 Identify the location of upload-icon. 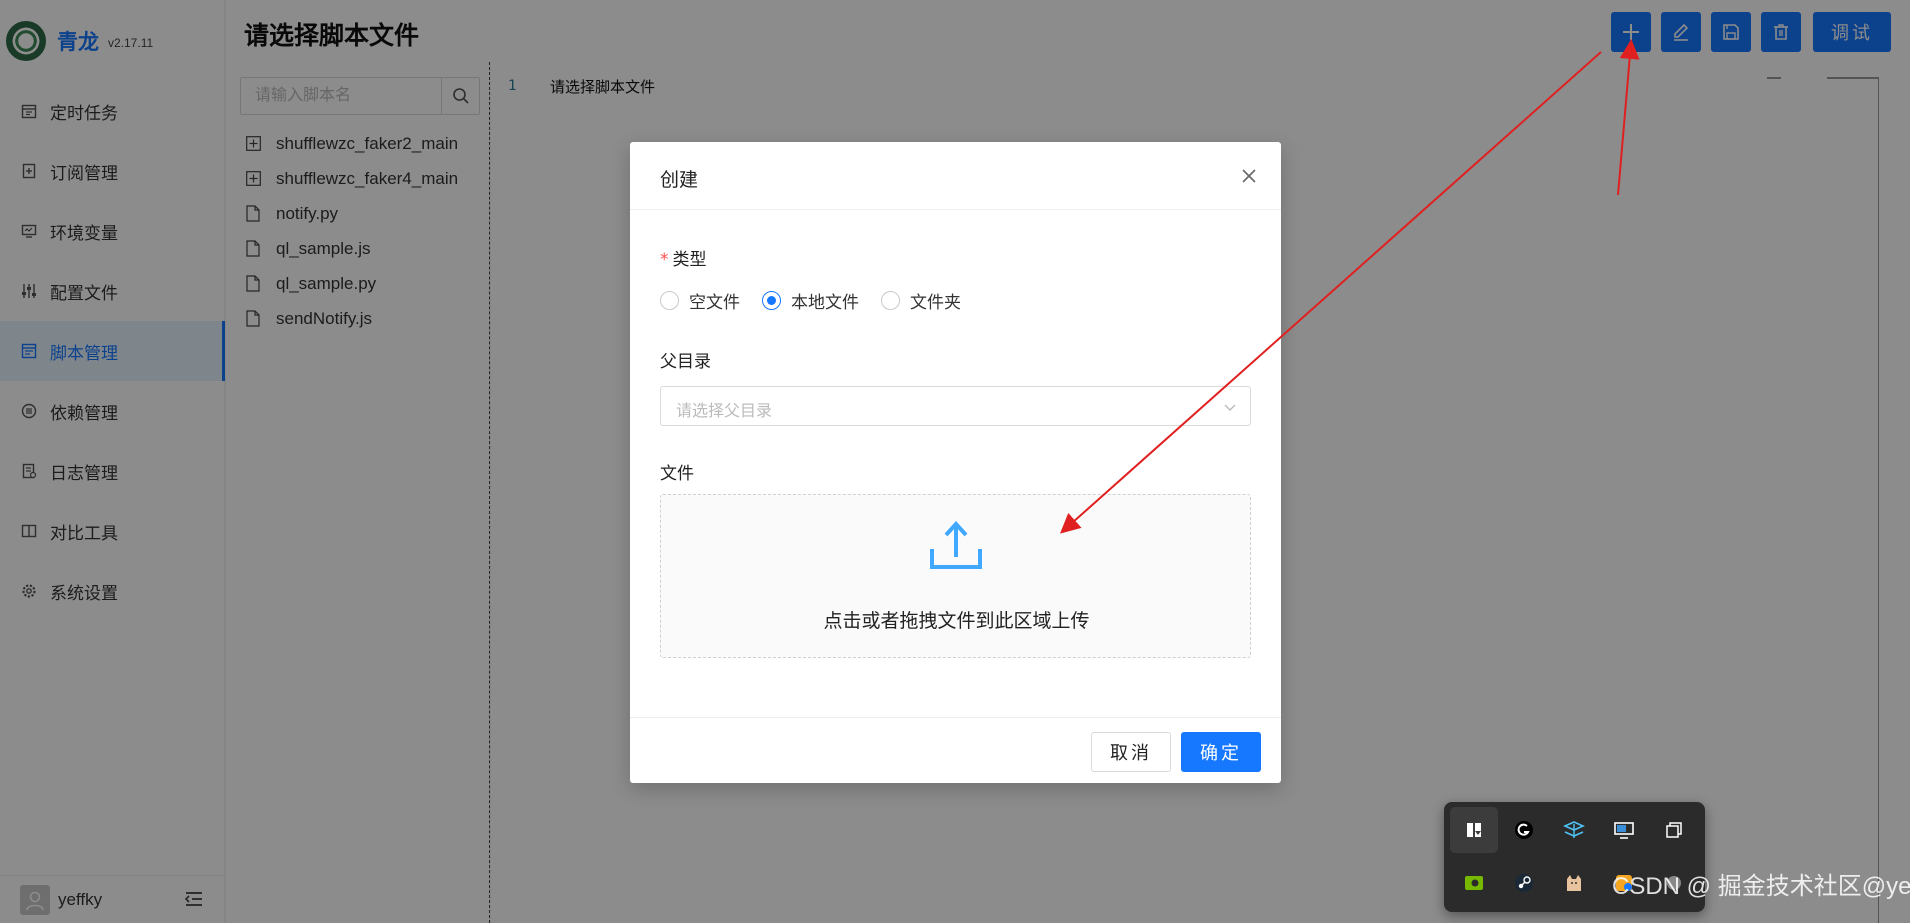
(956, 545).